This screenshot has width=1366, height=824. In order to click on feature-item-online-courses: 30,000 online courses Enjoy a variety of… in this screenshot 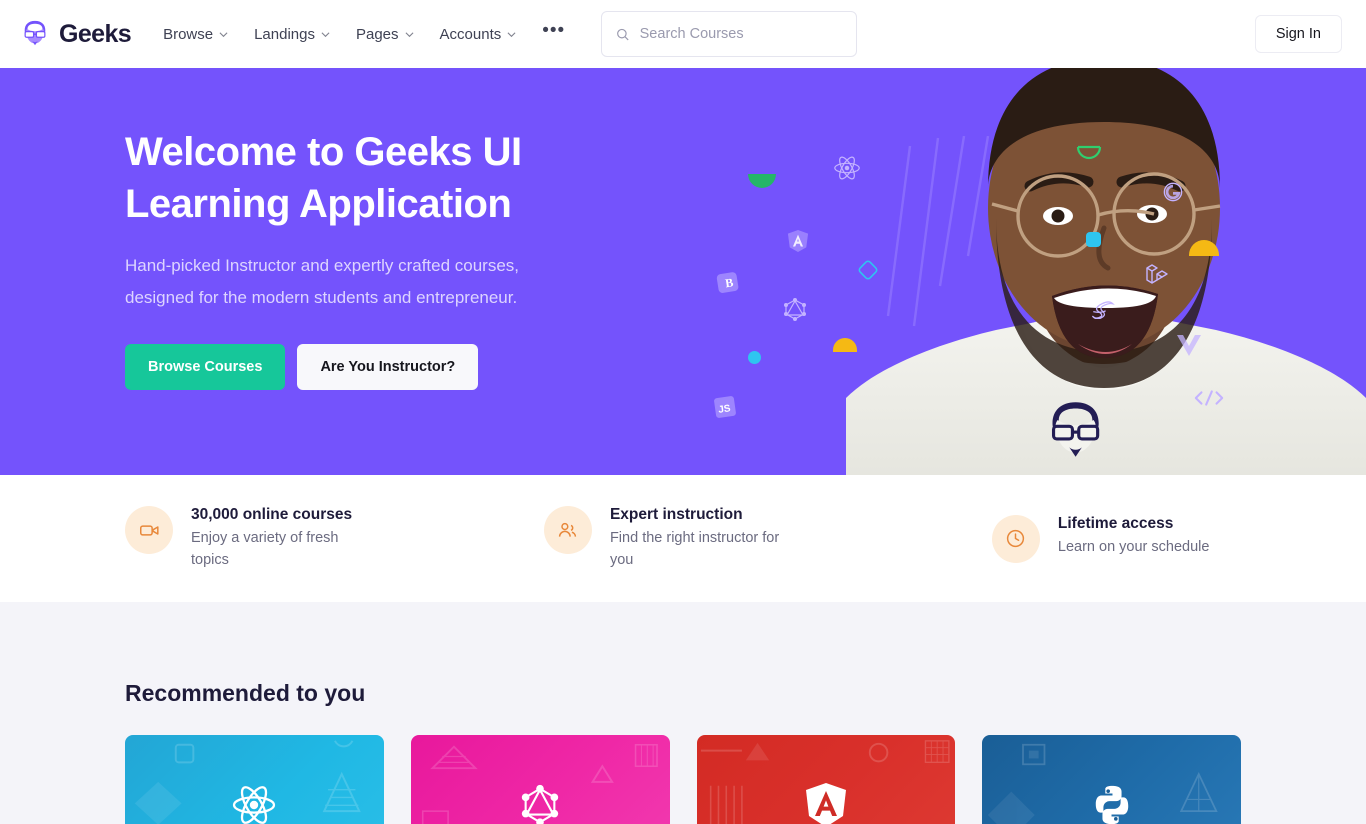, I will do `click(311, 538)`.